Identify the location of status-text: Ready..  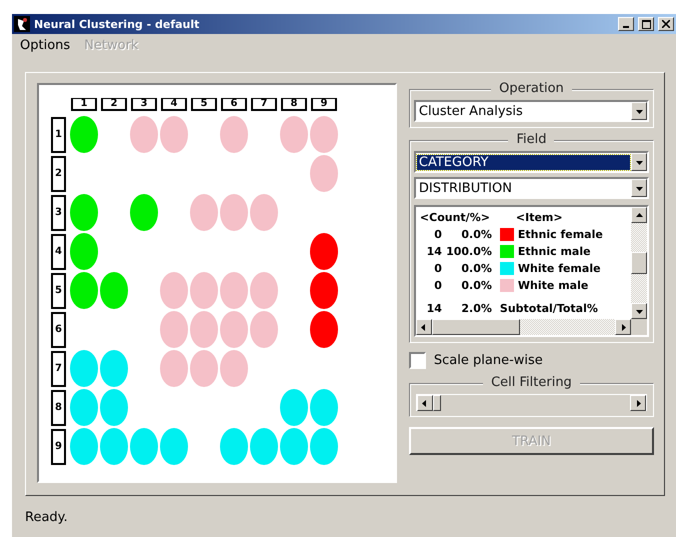
(47, 517).